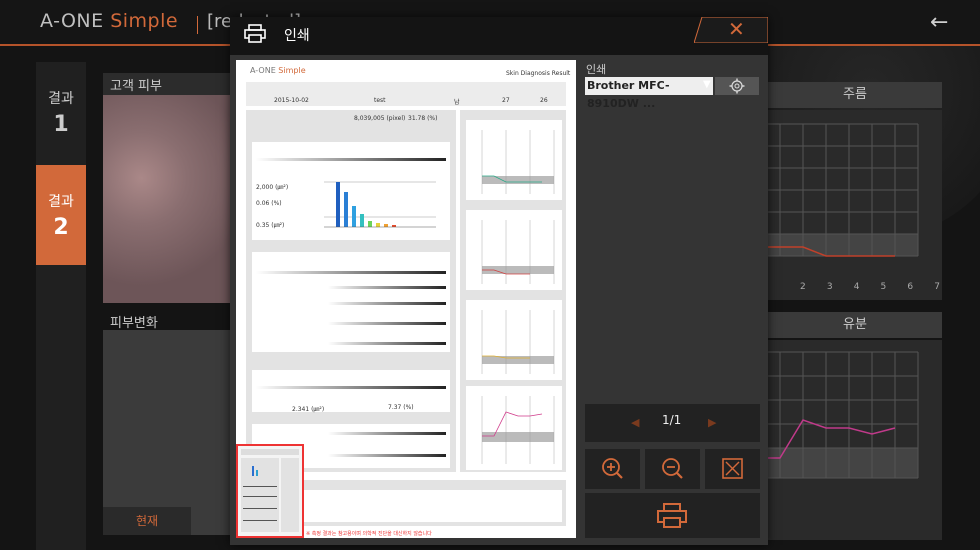  I want to click on wrinkle-chart: 234567, so click(855, 205).